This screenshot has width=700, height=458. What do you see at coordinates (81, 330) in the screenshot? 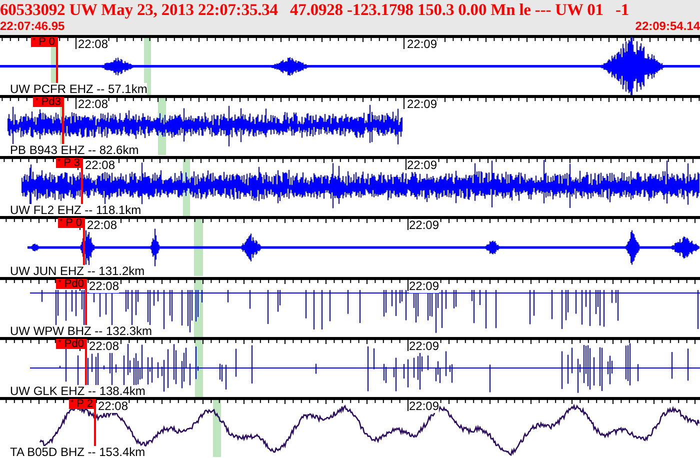
I see `station-label: UW WPW BHZ -- 132.3km` at bounding box center [81, 330].